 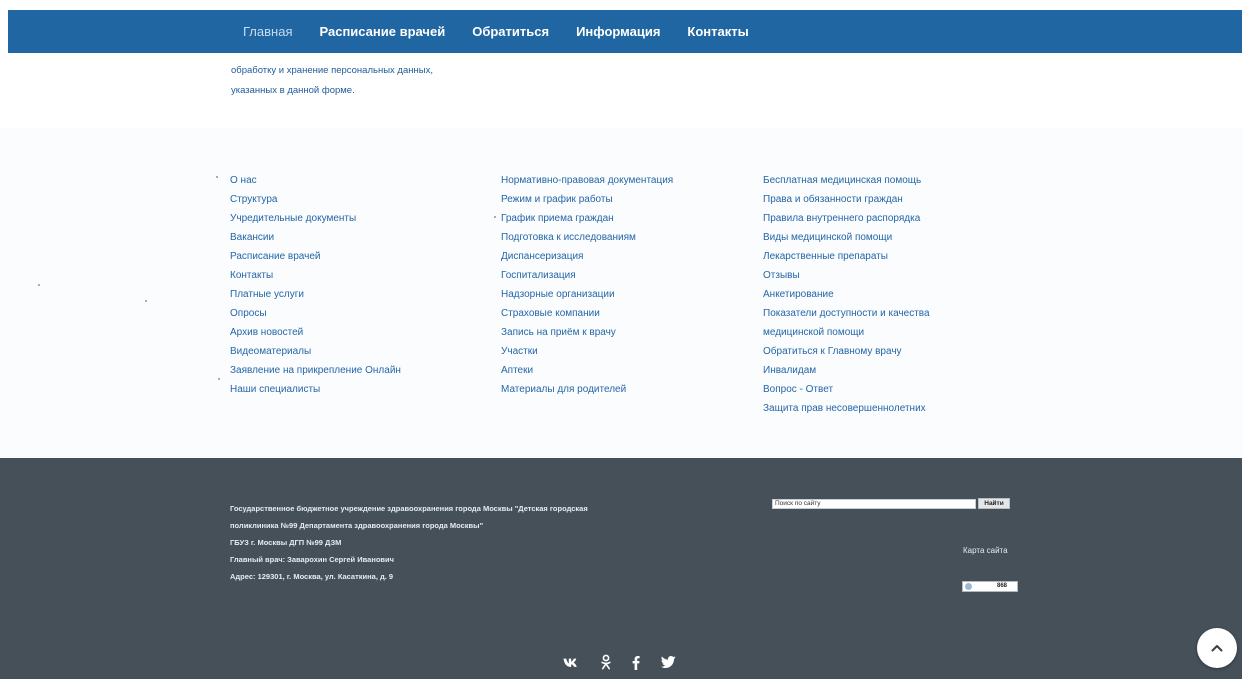 I want to click on counter-value: 868, so click(x=1002, y=586).